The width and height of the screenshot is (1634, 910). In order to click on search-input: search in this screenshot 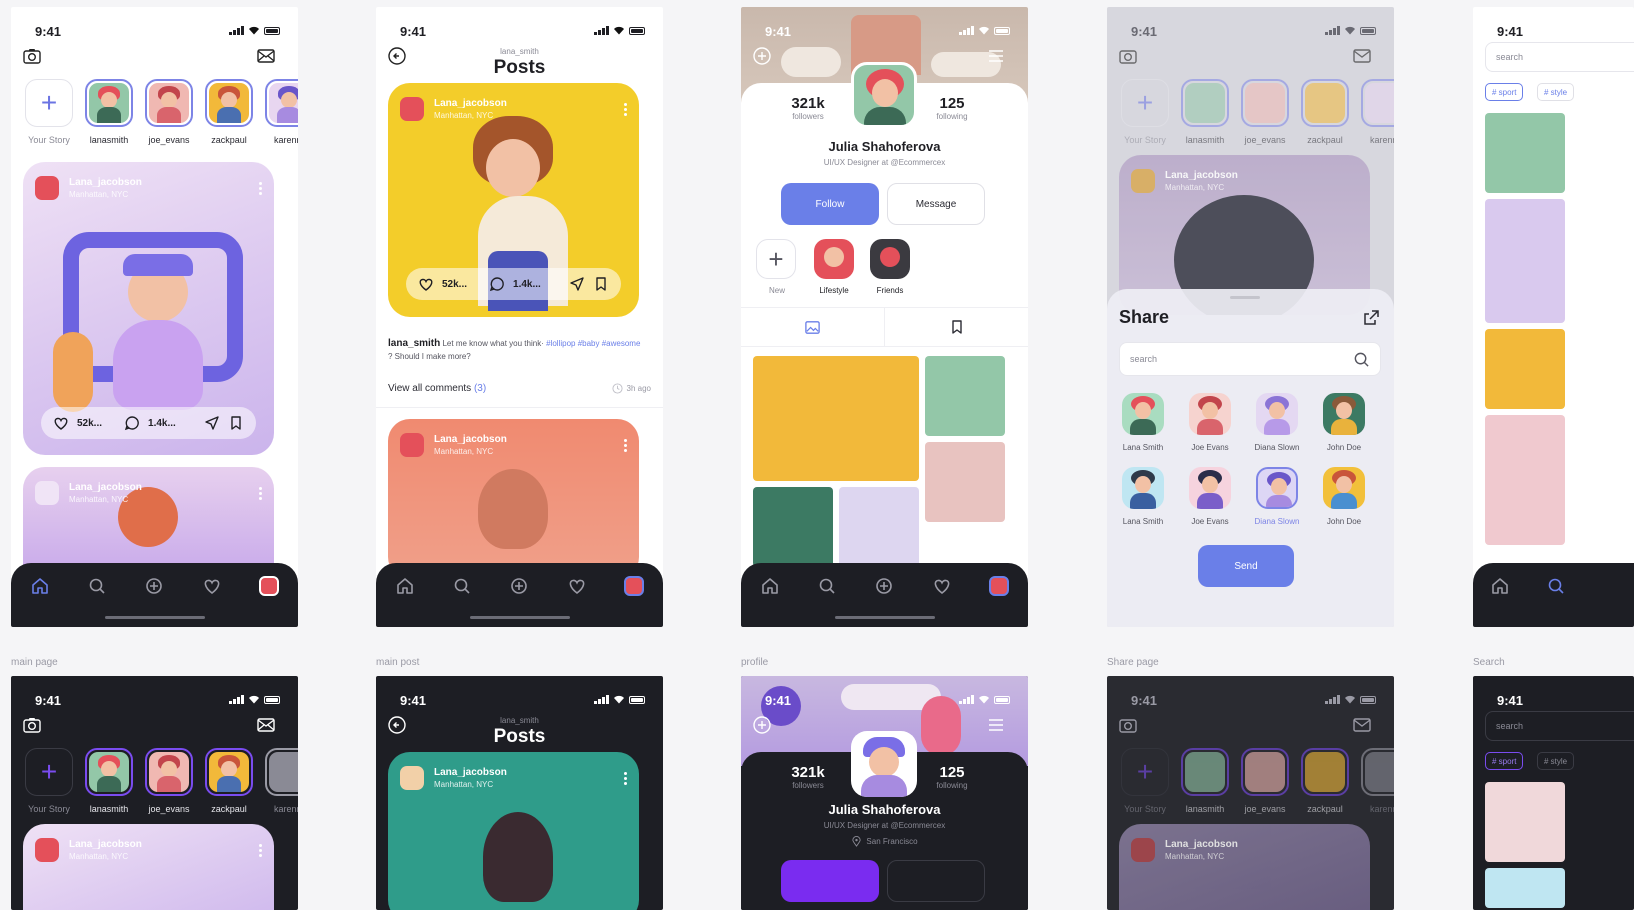, I will do `click(1559, 57)`.